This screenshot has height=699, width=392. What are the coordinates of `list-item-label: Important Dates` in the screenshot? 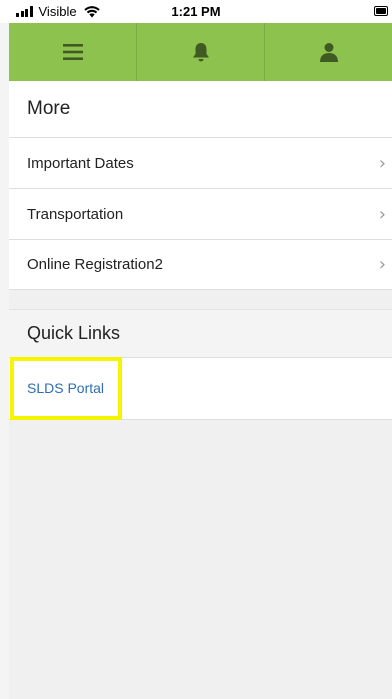 It's located at (80, 163).